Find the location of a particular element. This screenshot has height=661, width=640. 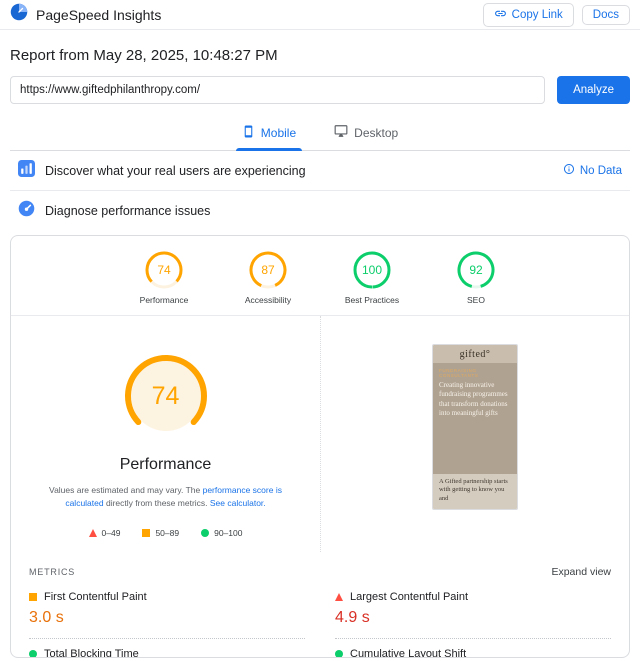

legend-item: 50–89 is located at coordinates (160, 533).